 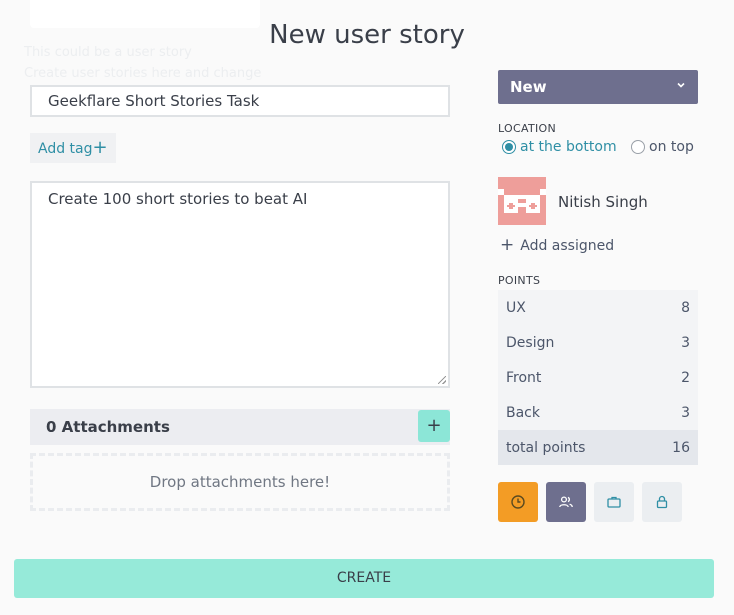 What do you see at coordinates (143, 73) in the screenshot?
I see `background-text-2: Create user stories here and change` at bounding box center [143, 73].